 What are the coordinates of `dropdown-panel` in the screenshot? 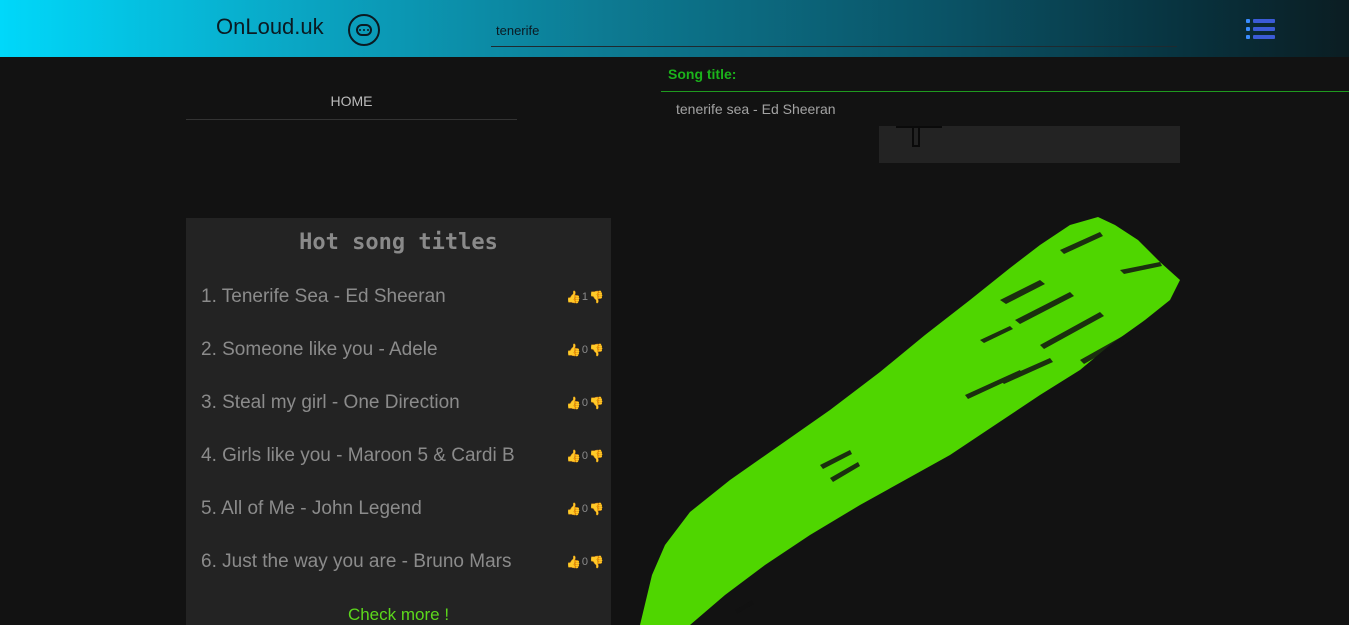 It's located at (1029, 144).